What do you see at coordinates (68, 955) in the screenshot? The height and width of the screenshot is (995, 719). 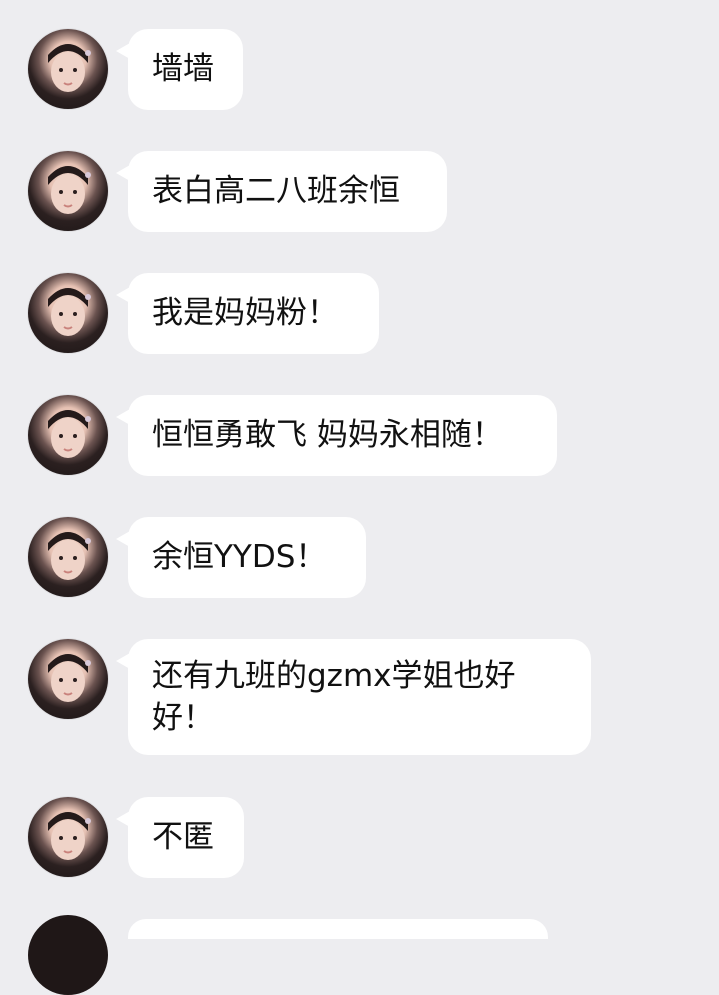 I see `avatar-partial` at bounding box center [68, 955].